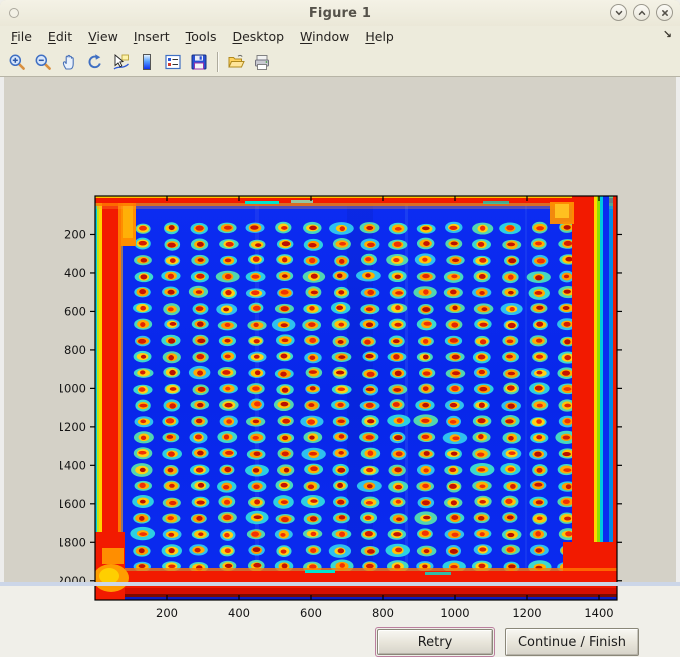 The width and height of the screenshot is (680, 657). I want to click on insert-colorbar-button, so click(147, 62).